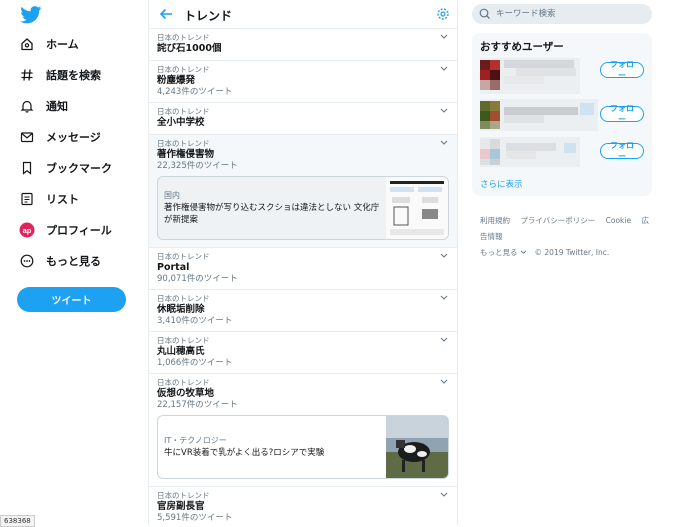 This screenshot has width=700, height=527. I want to click on trend-name: Portal, so click(173, 267).